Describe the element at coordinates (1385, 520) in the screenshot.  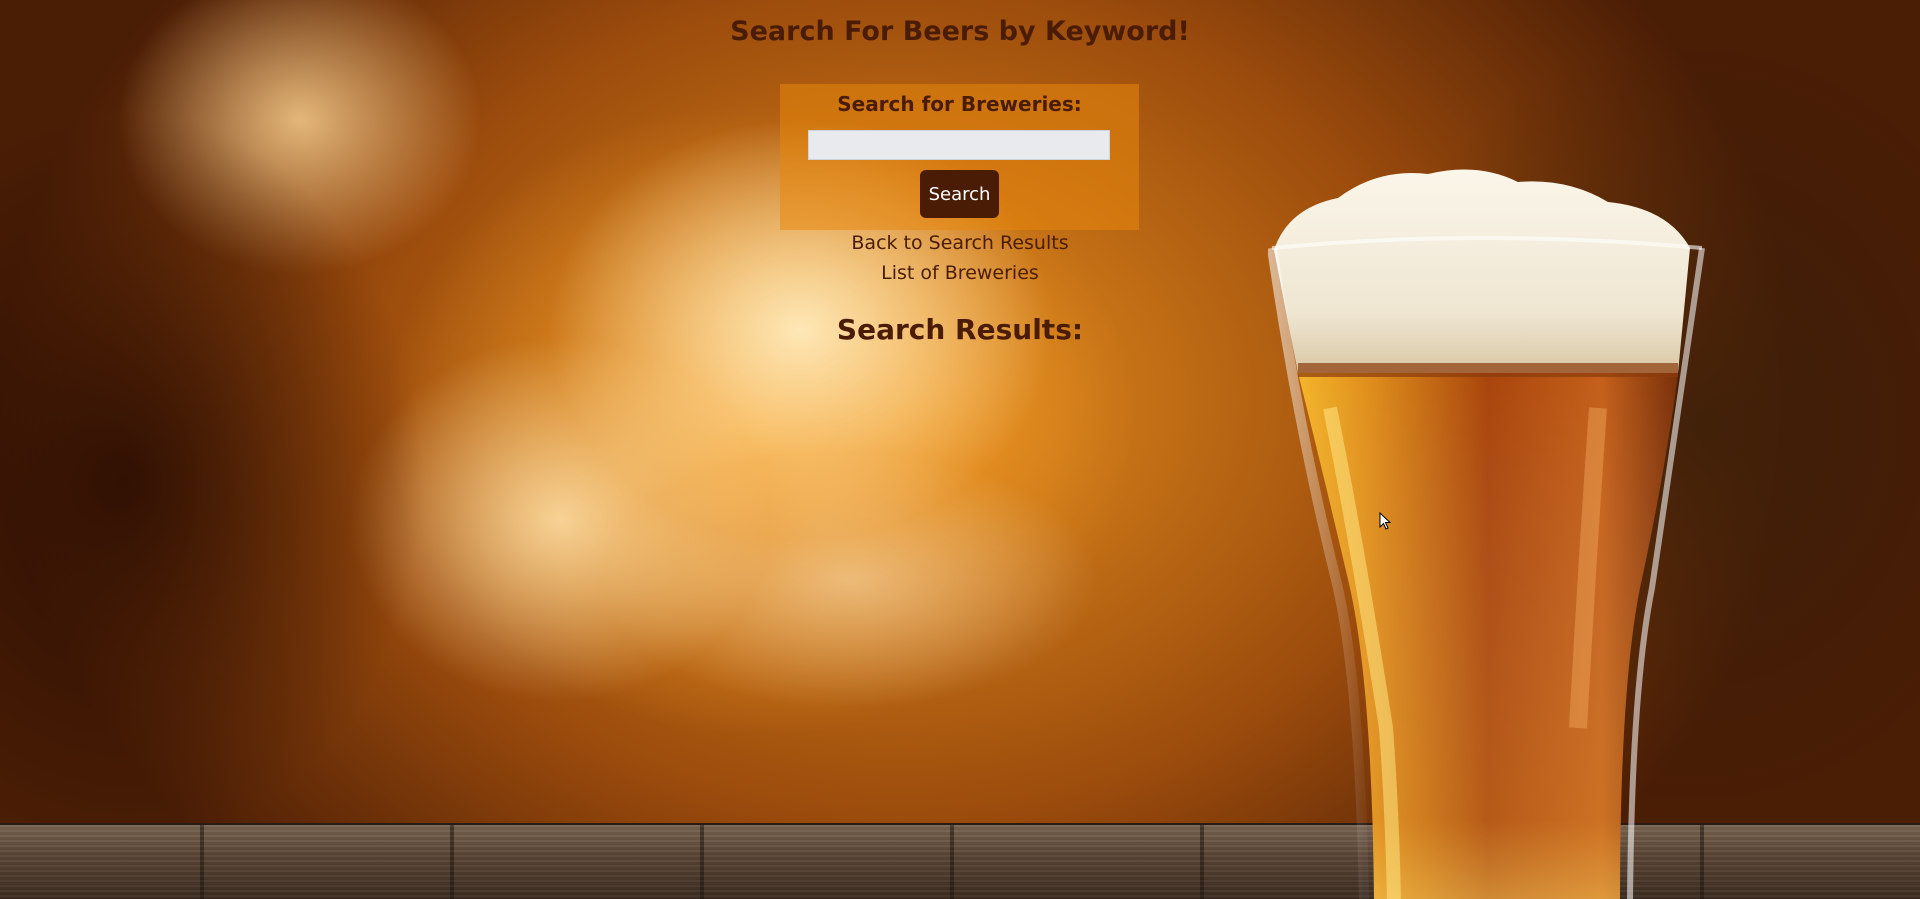
I see `mouse-pointer-icon` at that location.